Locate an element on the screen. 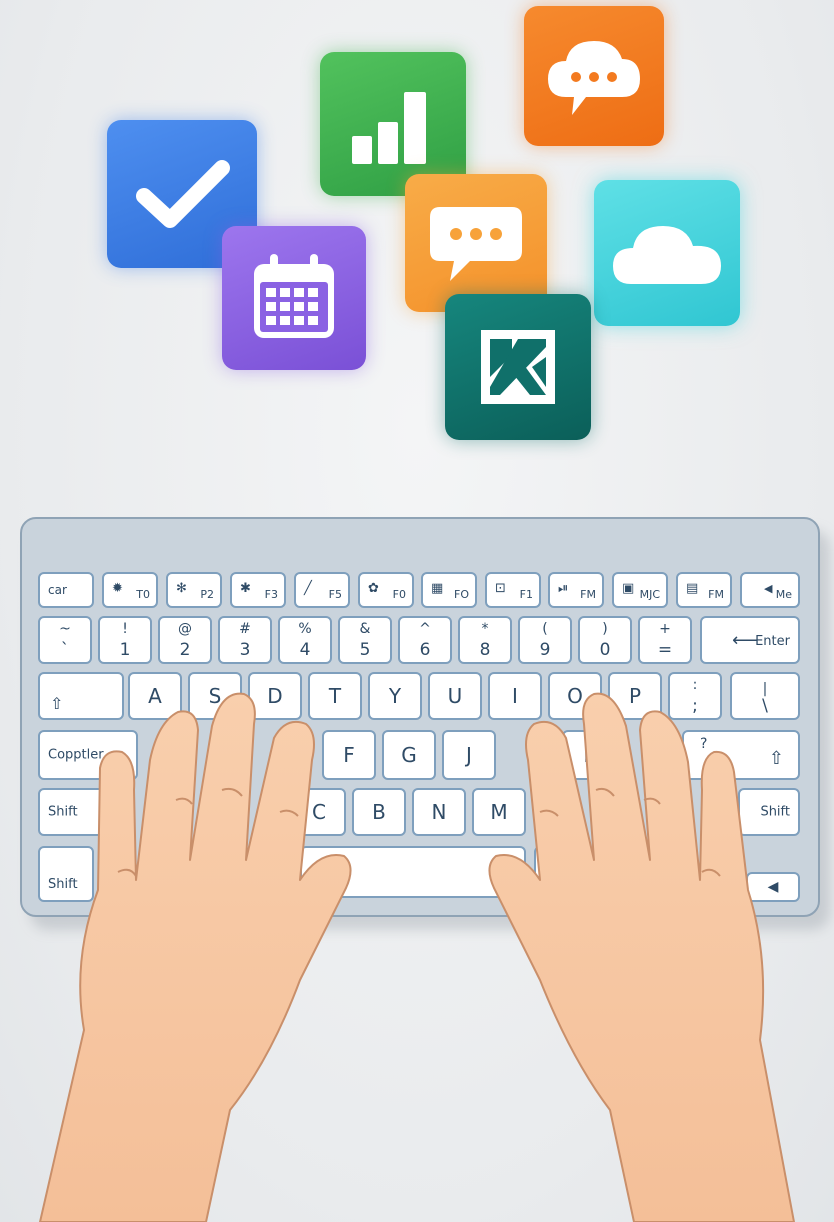 This screenshot has height=1222, width=834. key-l: L is located at coordinates (589, 755).